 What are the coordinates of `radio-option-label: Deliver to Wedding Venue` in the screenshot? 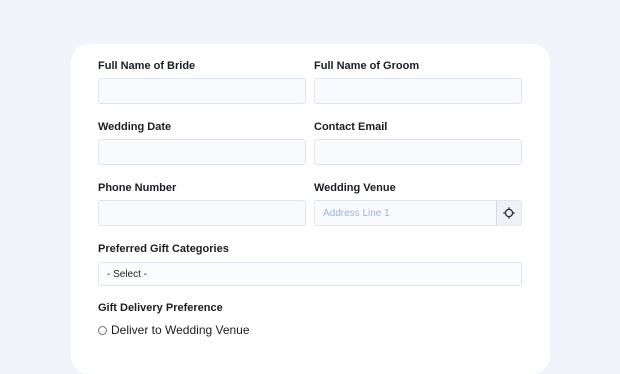 It's located at (180, 330).